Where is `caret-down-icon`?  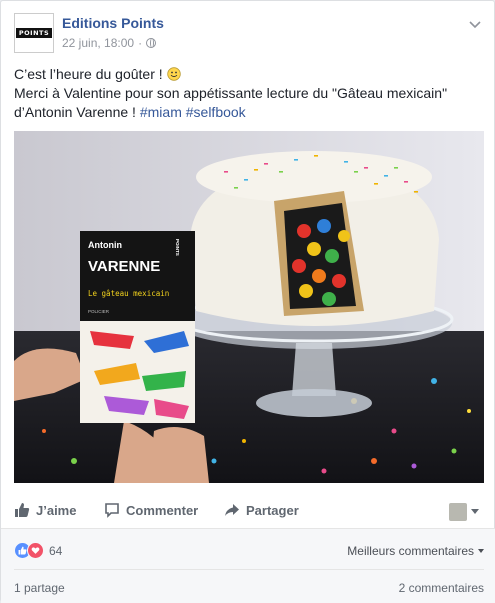 caret-down-icon is located at coordinates (475, 511).